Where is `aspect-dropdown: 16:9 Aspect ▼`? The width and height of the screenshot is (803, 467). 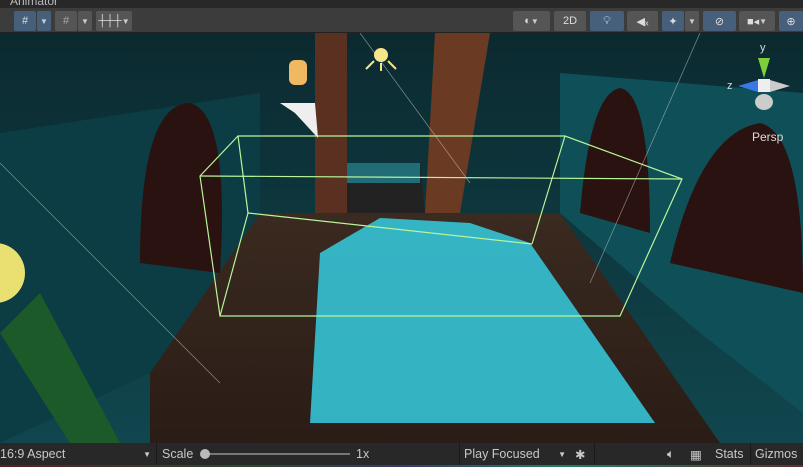
aspect-dropdown: 16:9 Aspect ▼ is located at coordinates (77, 454).